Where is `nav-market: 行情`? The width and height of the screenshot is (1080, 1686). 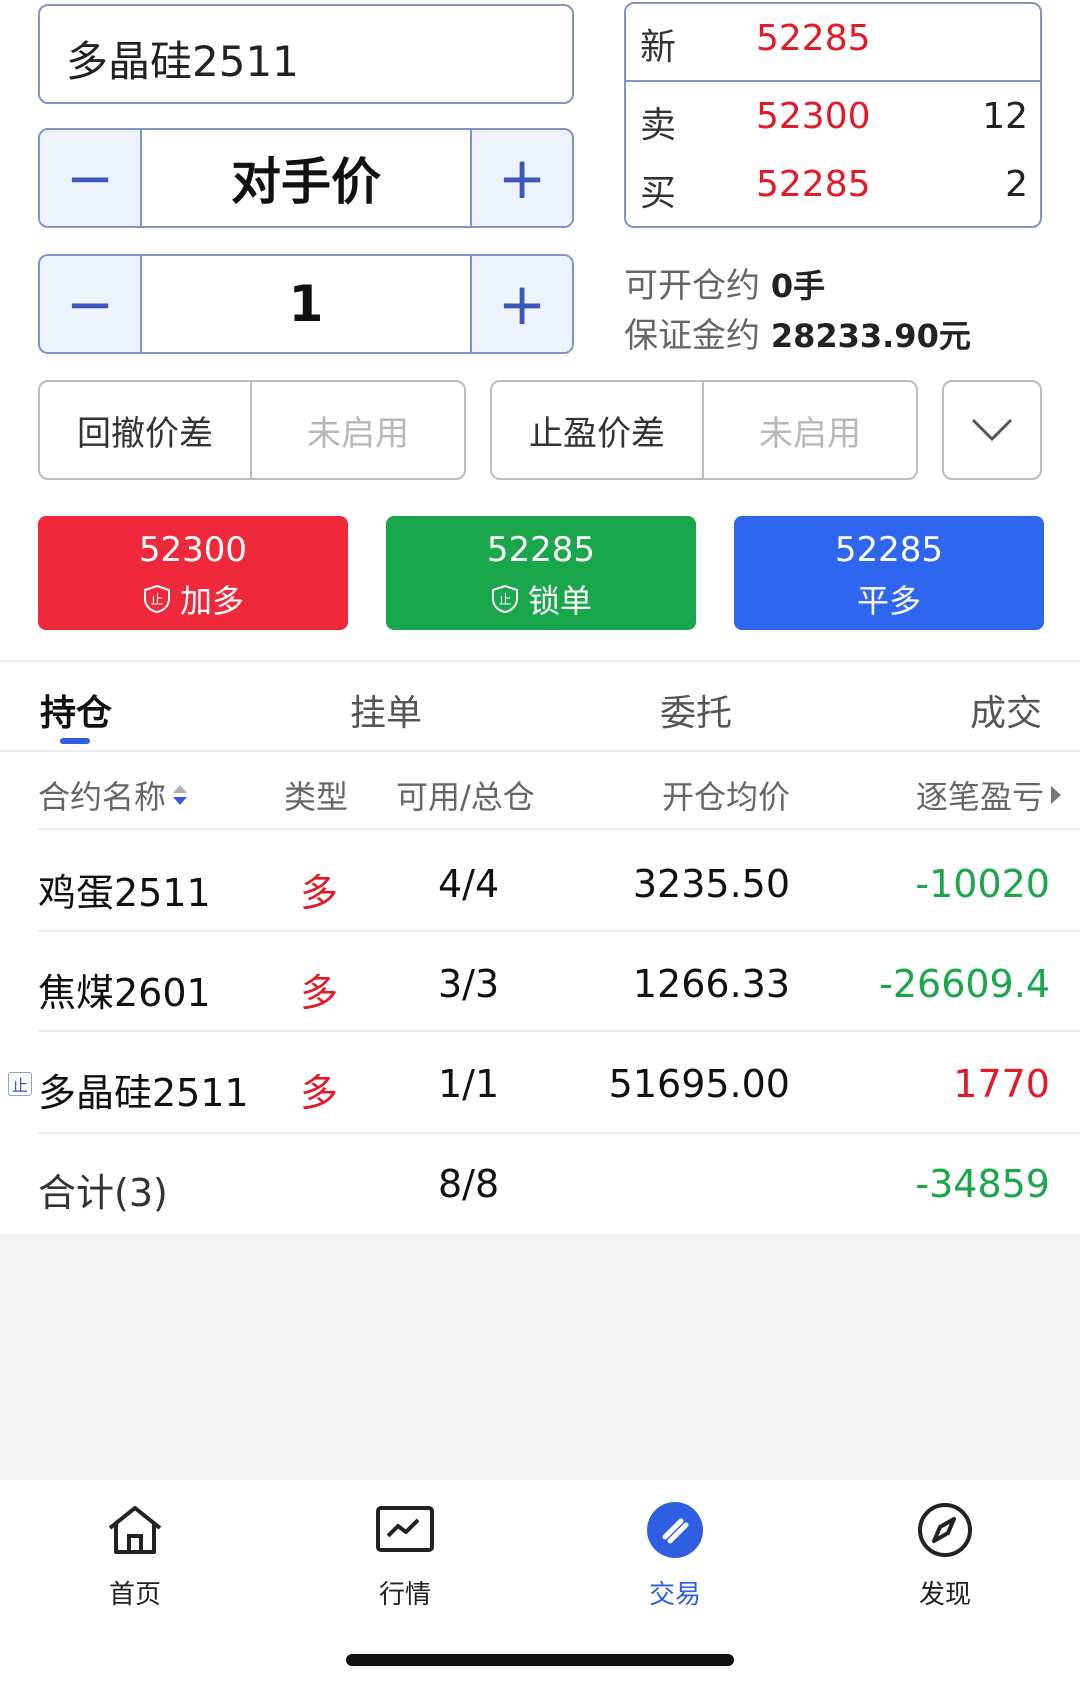
nav-market: 行情 is located at coordinates (405, 1555).